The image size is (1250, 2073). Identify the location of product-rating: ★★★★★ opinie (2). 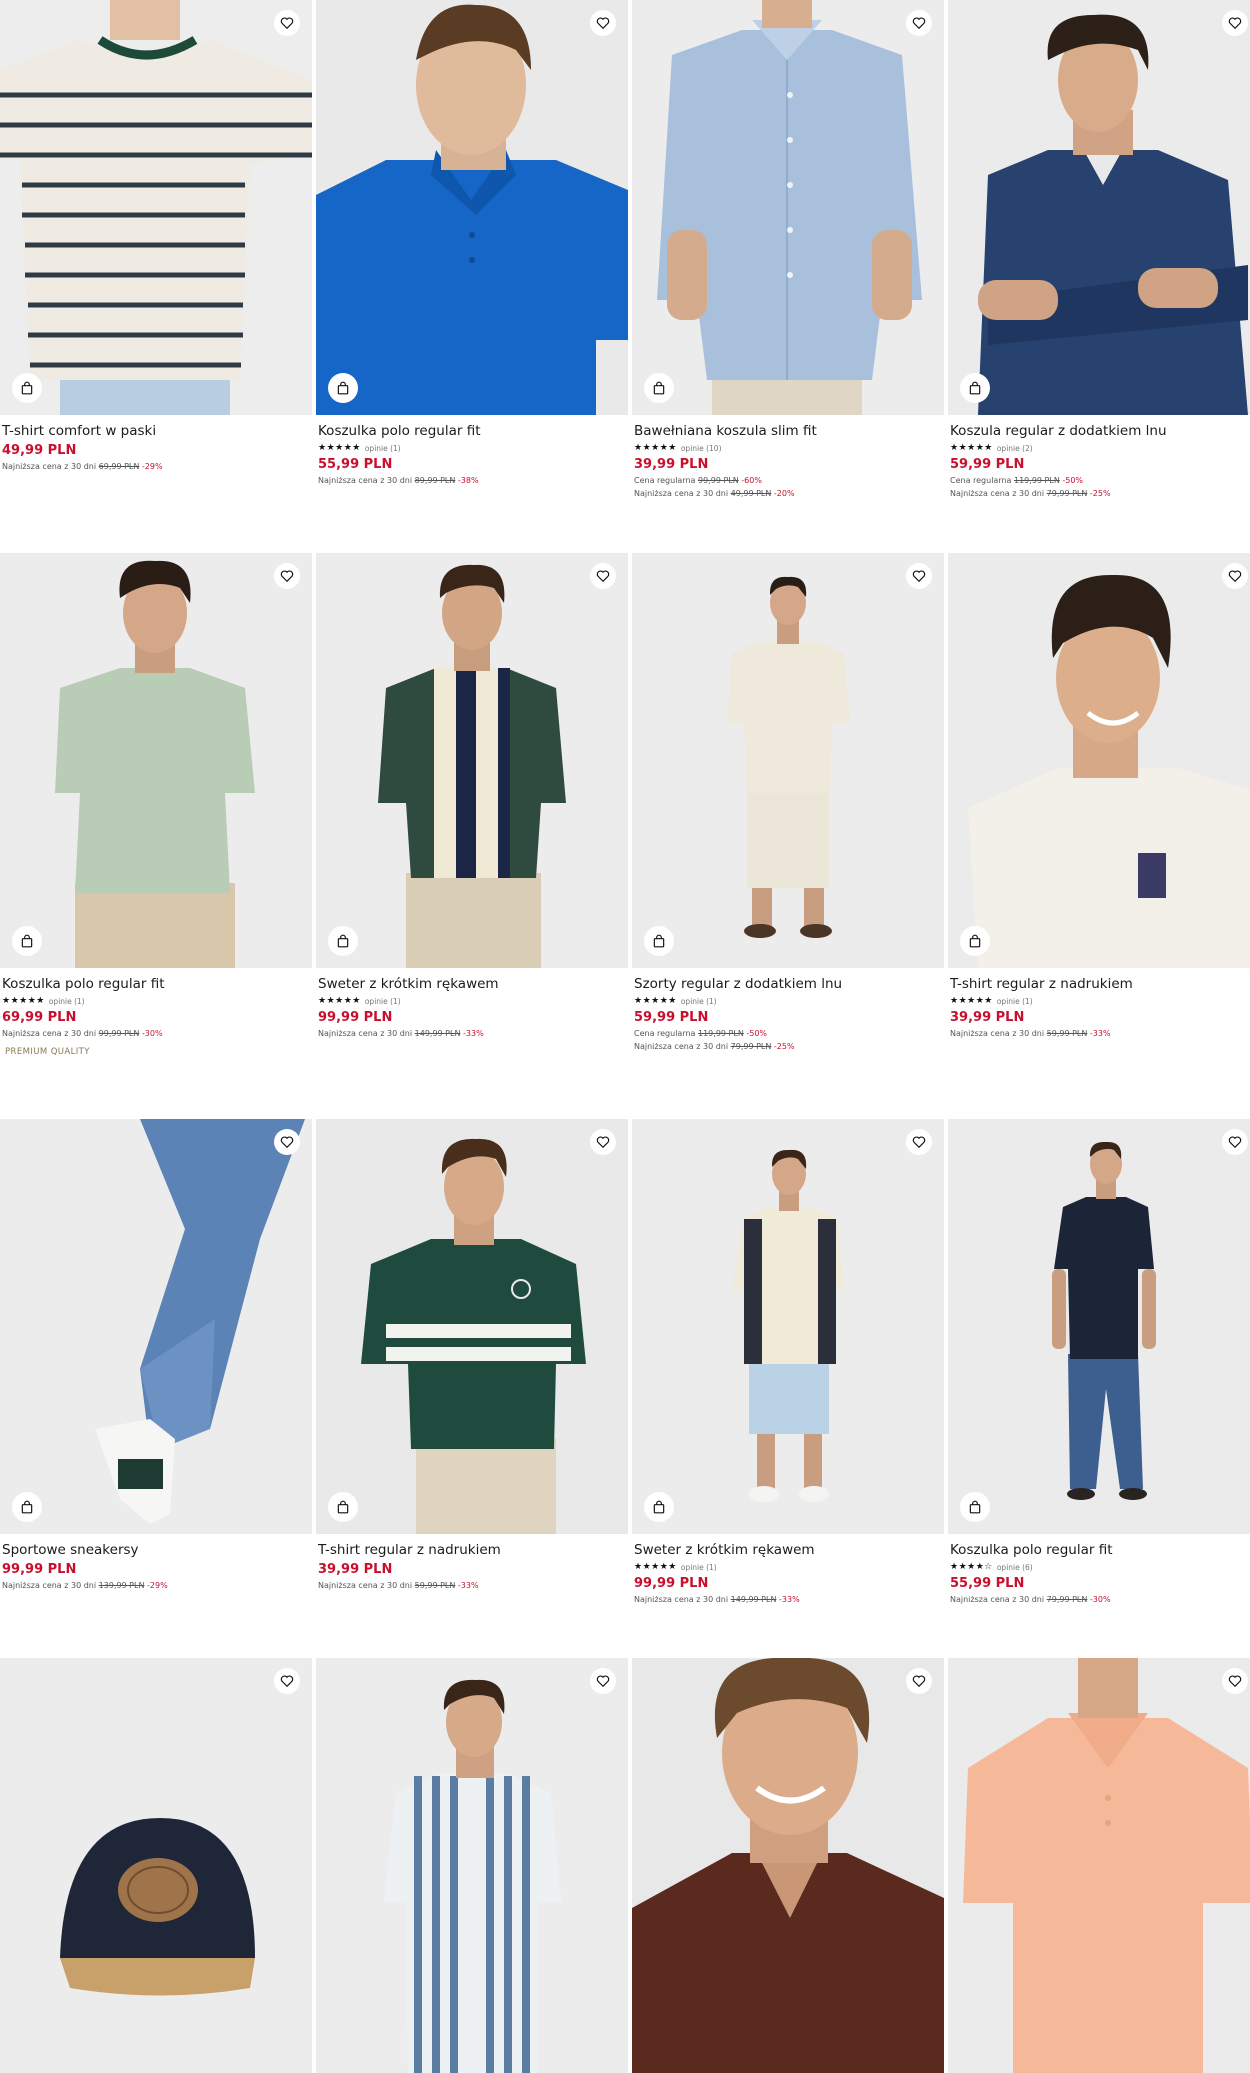
(1100, 448).